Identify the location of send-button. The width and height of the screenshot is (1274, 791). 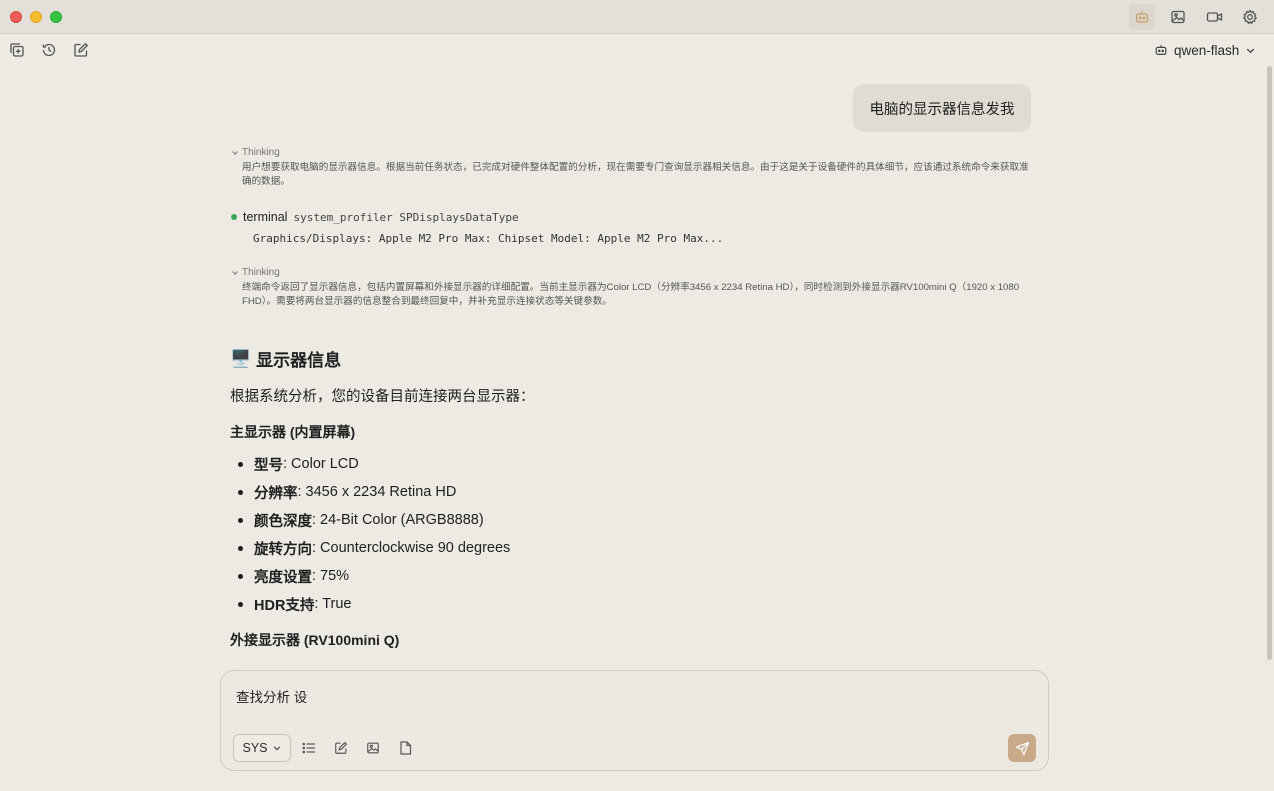
(1022, 748).